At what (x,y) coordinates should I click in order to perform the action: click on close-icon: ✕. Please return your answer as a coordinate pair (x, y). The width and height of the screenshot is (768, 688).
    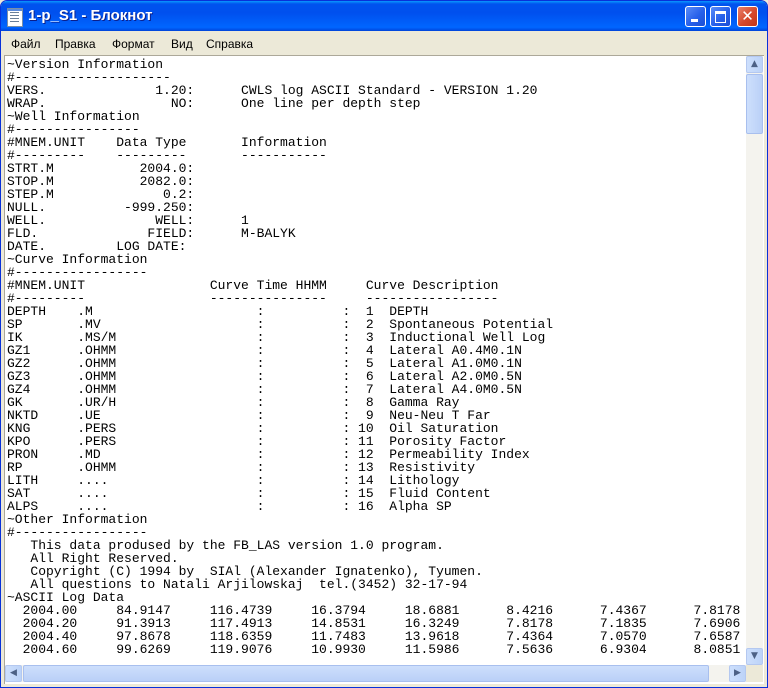
    Looking at the image, I should click on (747, 16).